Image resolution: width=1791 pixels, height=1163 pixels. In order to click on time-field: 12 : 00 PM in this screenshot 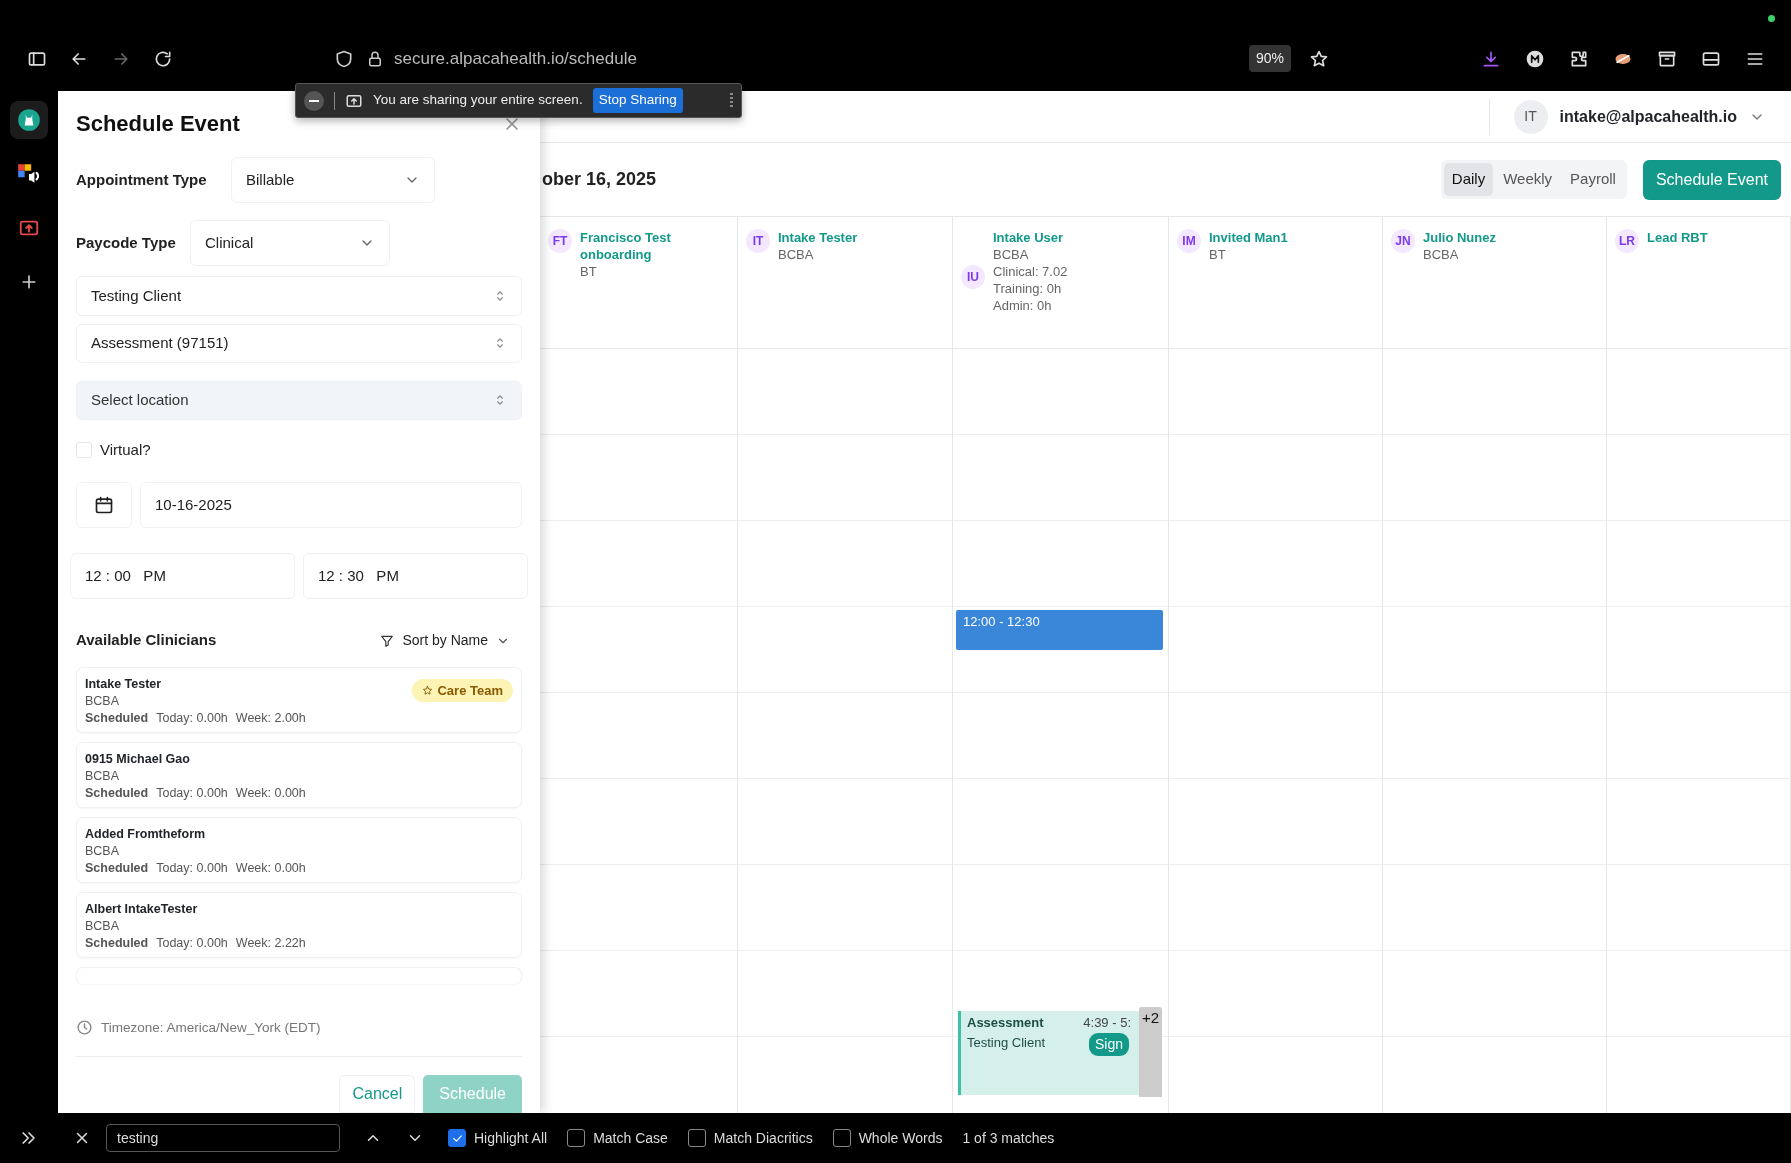, I will do `click(182, 576)`.